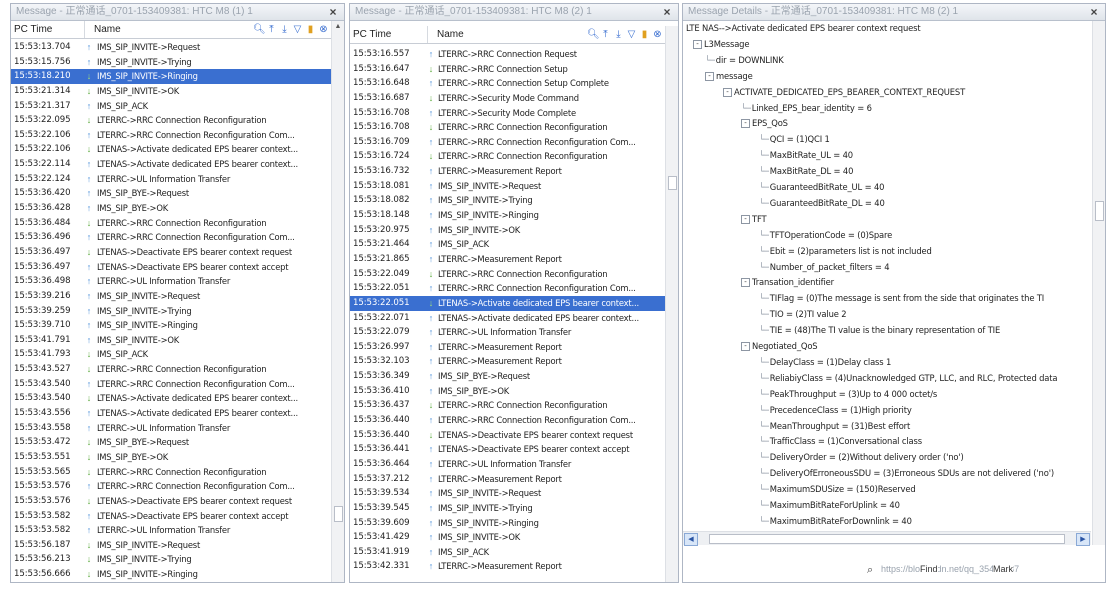 This screenshot has width=1110, height=589. I want to click on filter-icon: ▽, so click(297, 30).